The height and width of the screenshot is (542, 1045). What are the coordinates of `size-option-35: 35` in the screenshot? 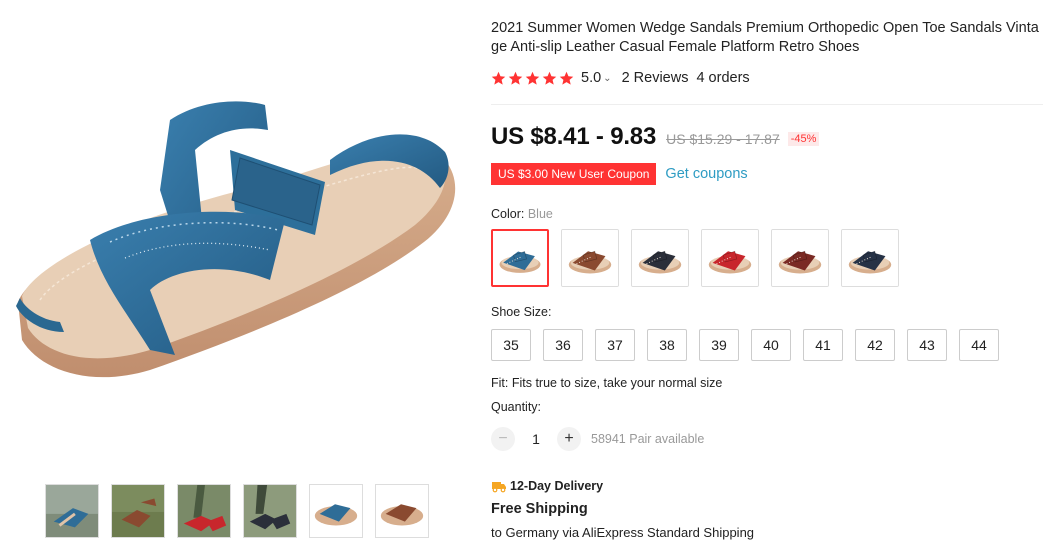 It's located at (511, 345).